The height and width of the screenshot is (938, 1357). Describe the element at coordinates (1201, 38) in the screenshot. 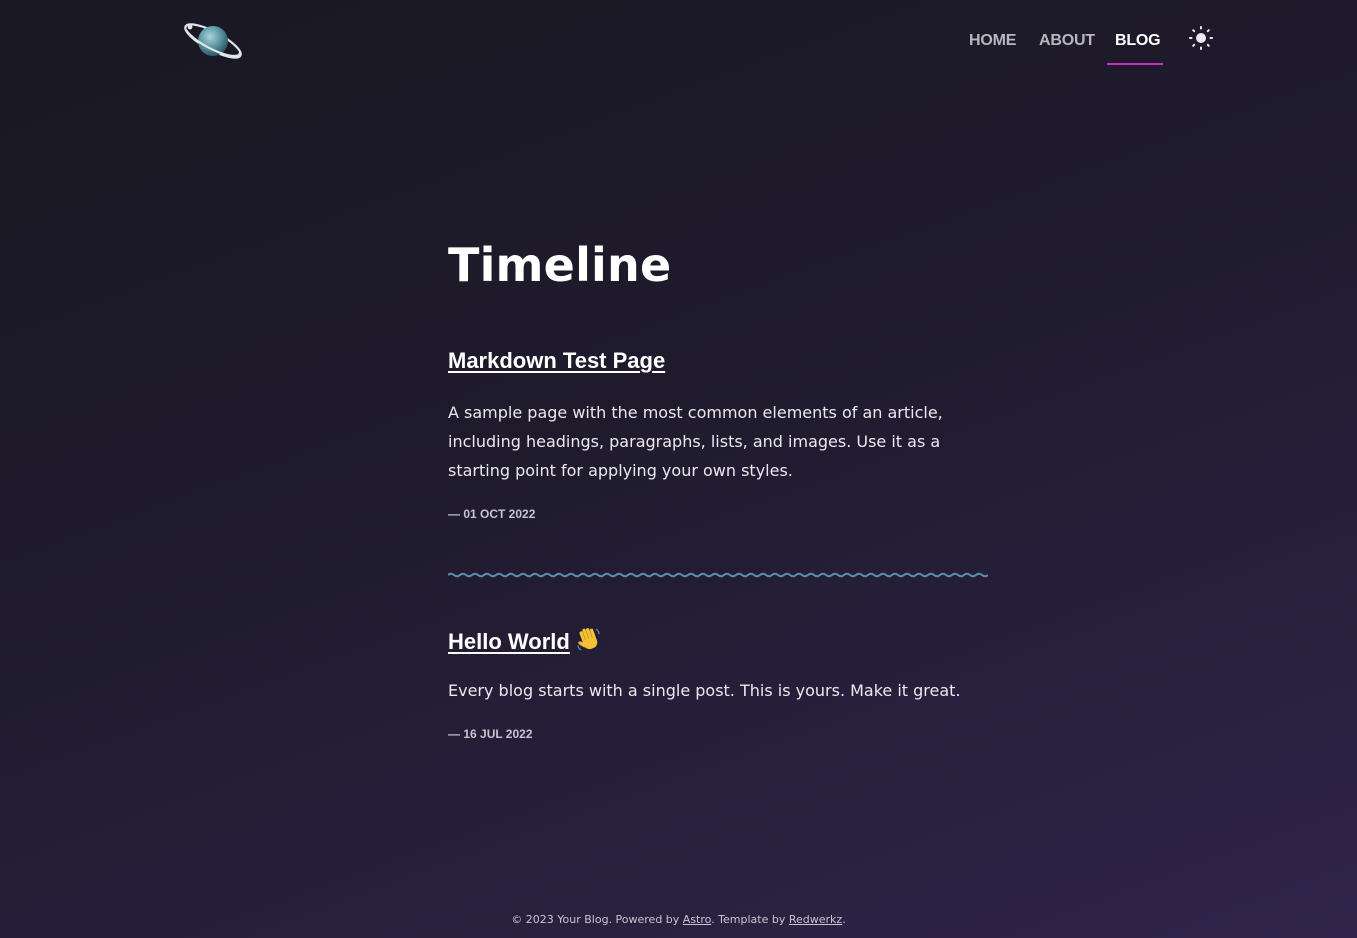

I see `sun-icon` at that location.